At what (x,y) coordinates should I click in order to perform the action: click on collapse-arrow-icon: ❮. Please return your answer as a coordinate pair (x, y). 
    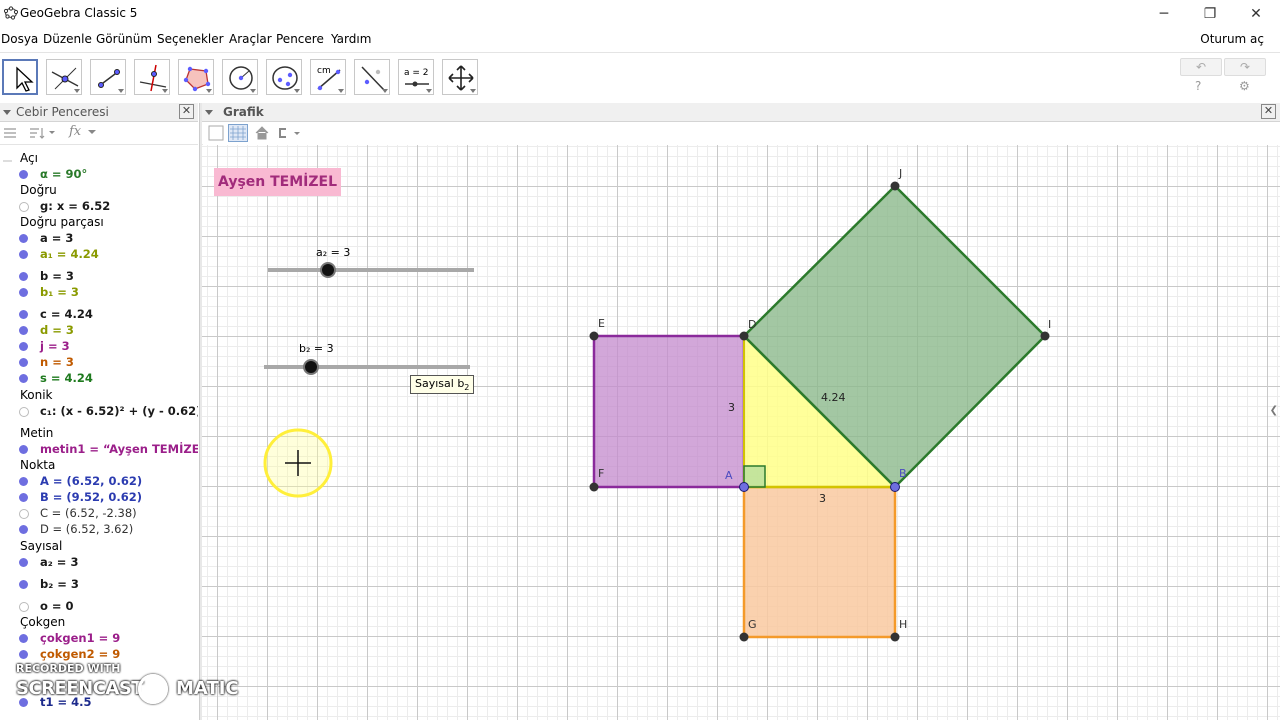
    Looking at the image, I should click on (1274, 410).